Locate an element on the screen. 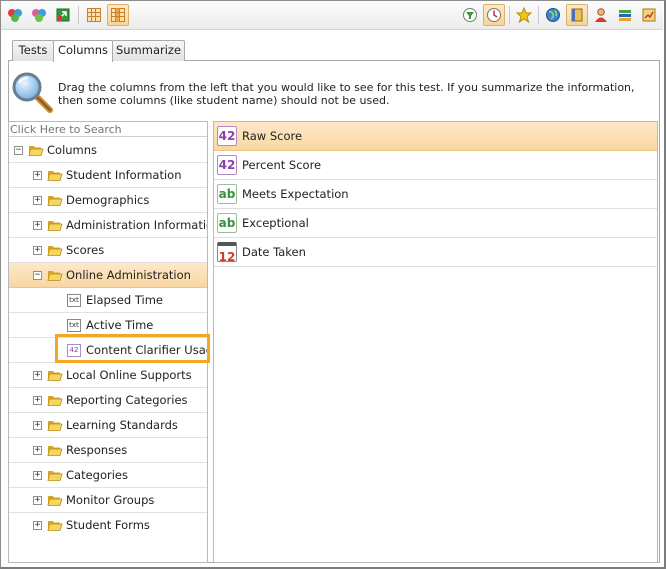  tree-item-label: Monitor Groups is located at coordinates (110, 500).